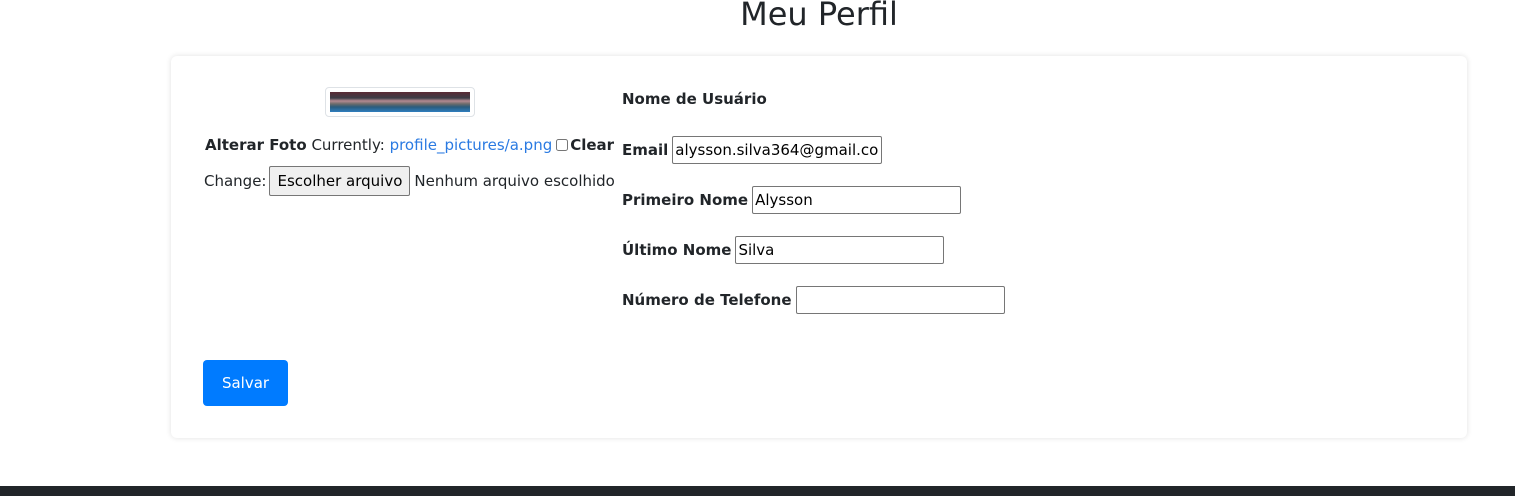 The image size is (1515, 496). I want to click on email-field, so click(777, 150).